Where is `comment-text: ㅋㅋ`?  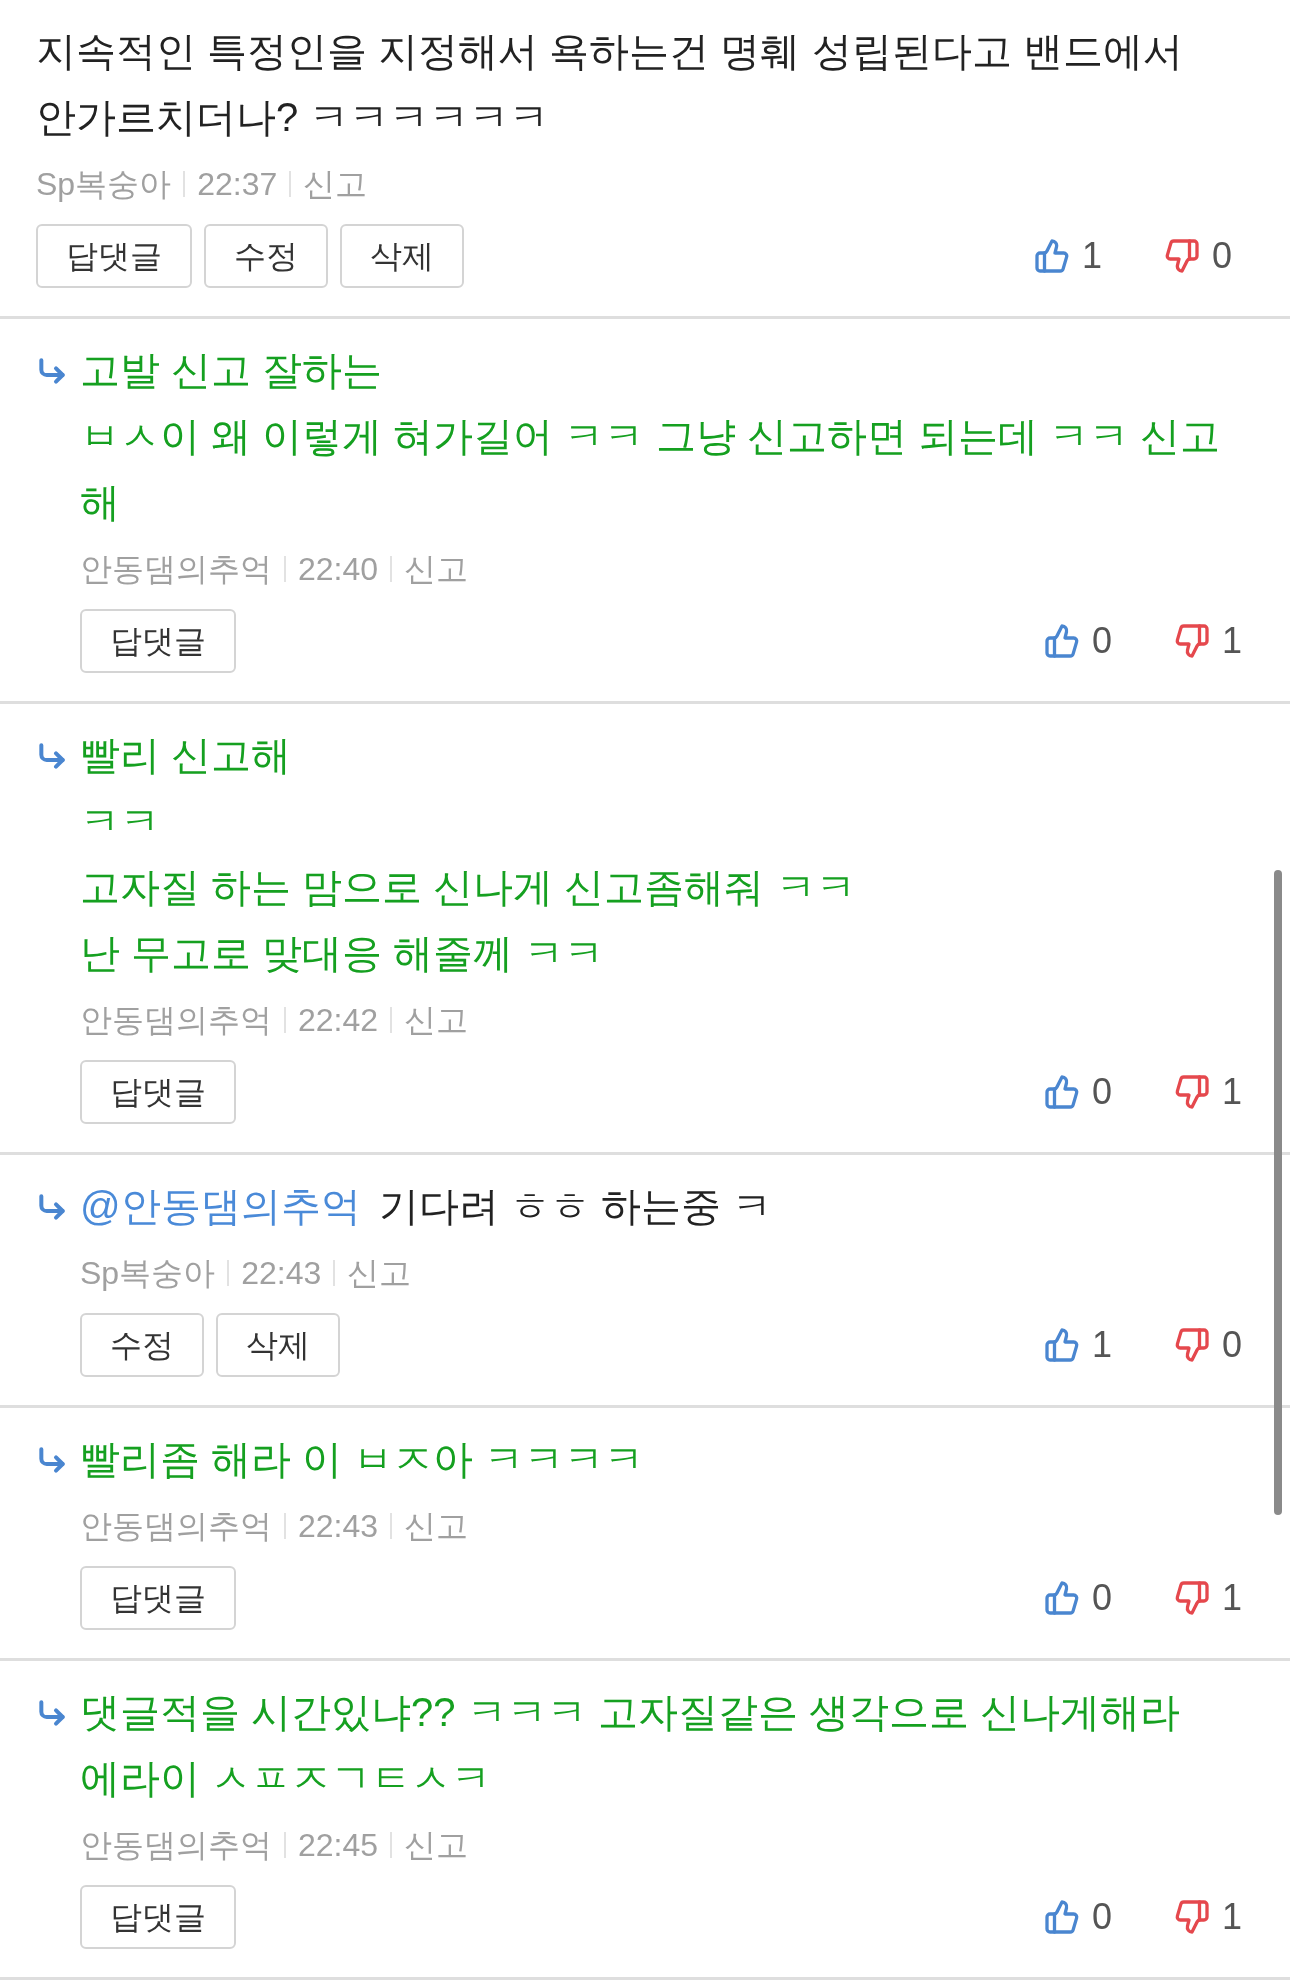
comment-text: ㅋㅋ is located at coordinates (120, 821).